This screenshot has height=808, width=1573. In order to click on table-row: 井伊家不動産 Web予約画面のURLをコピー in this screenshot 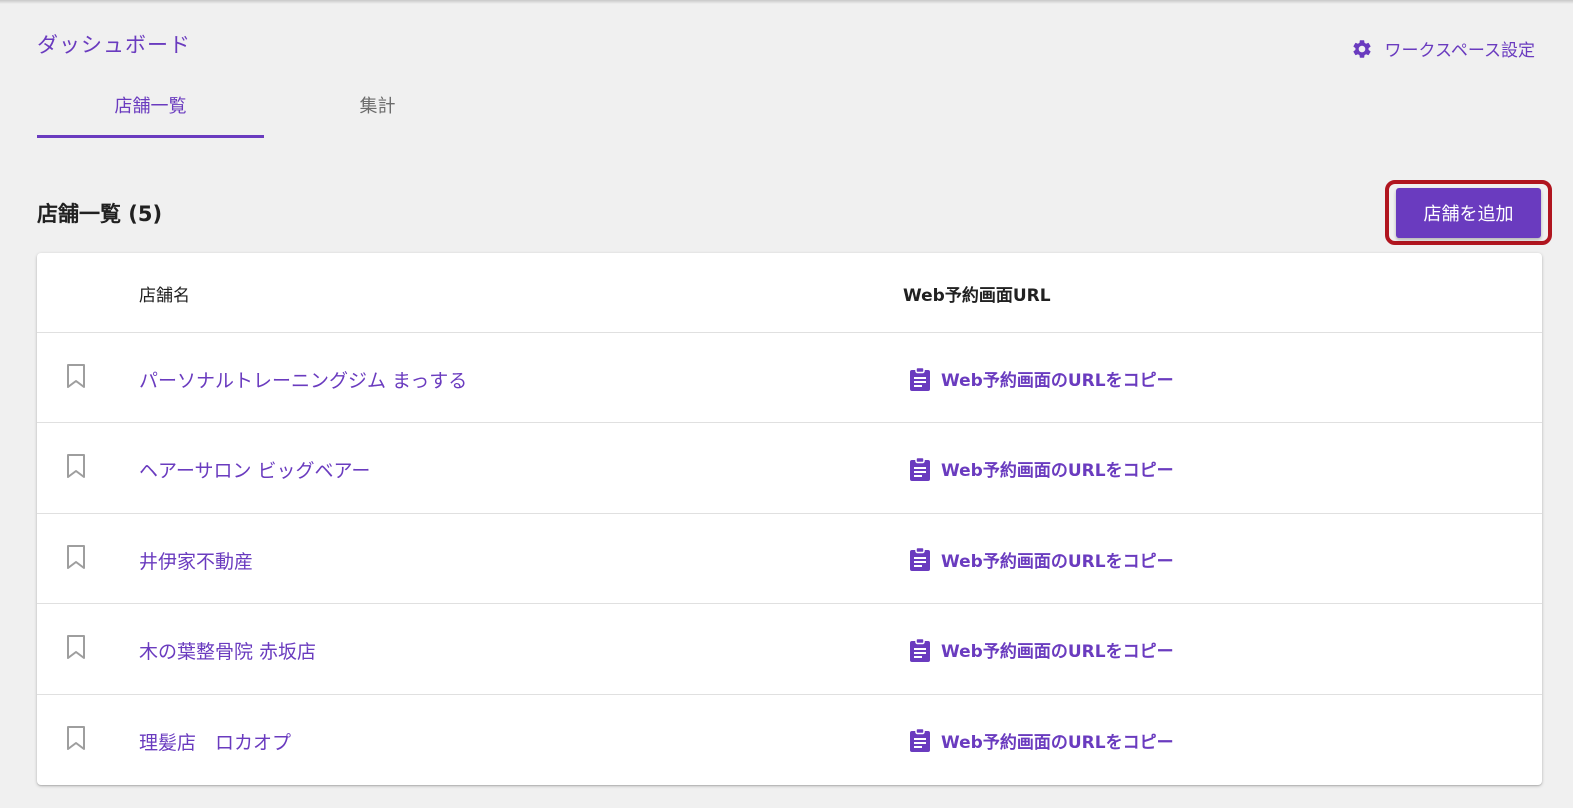, I will do `click(789, 559)`.